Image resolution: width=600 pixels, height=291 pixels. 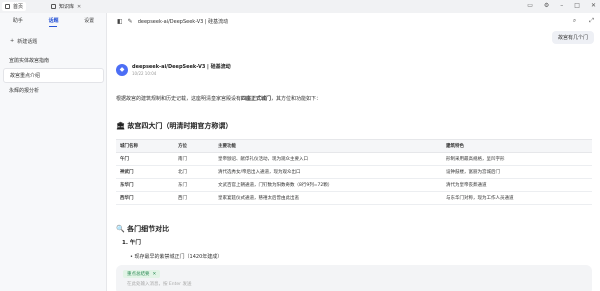 What do you see at coordinates (53, 6) in the screenshot?
I see `book-icon` at bounding box center [53, 6].